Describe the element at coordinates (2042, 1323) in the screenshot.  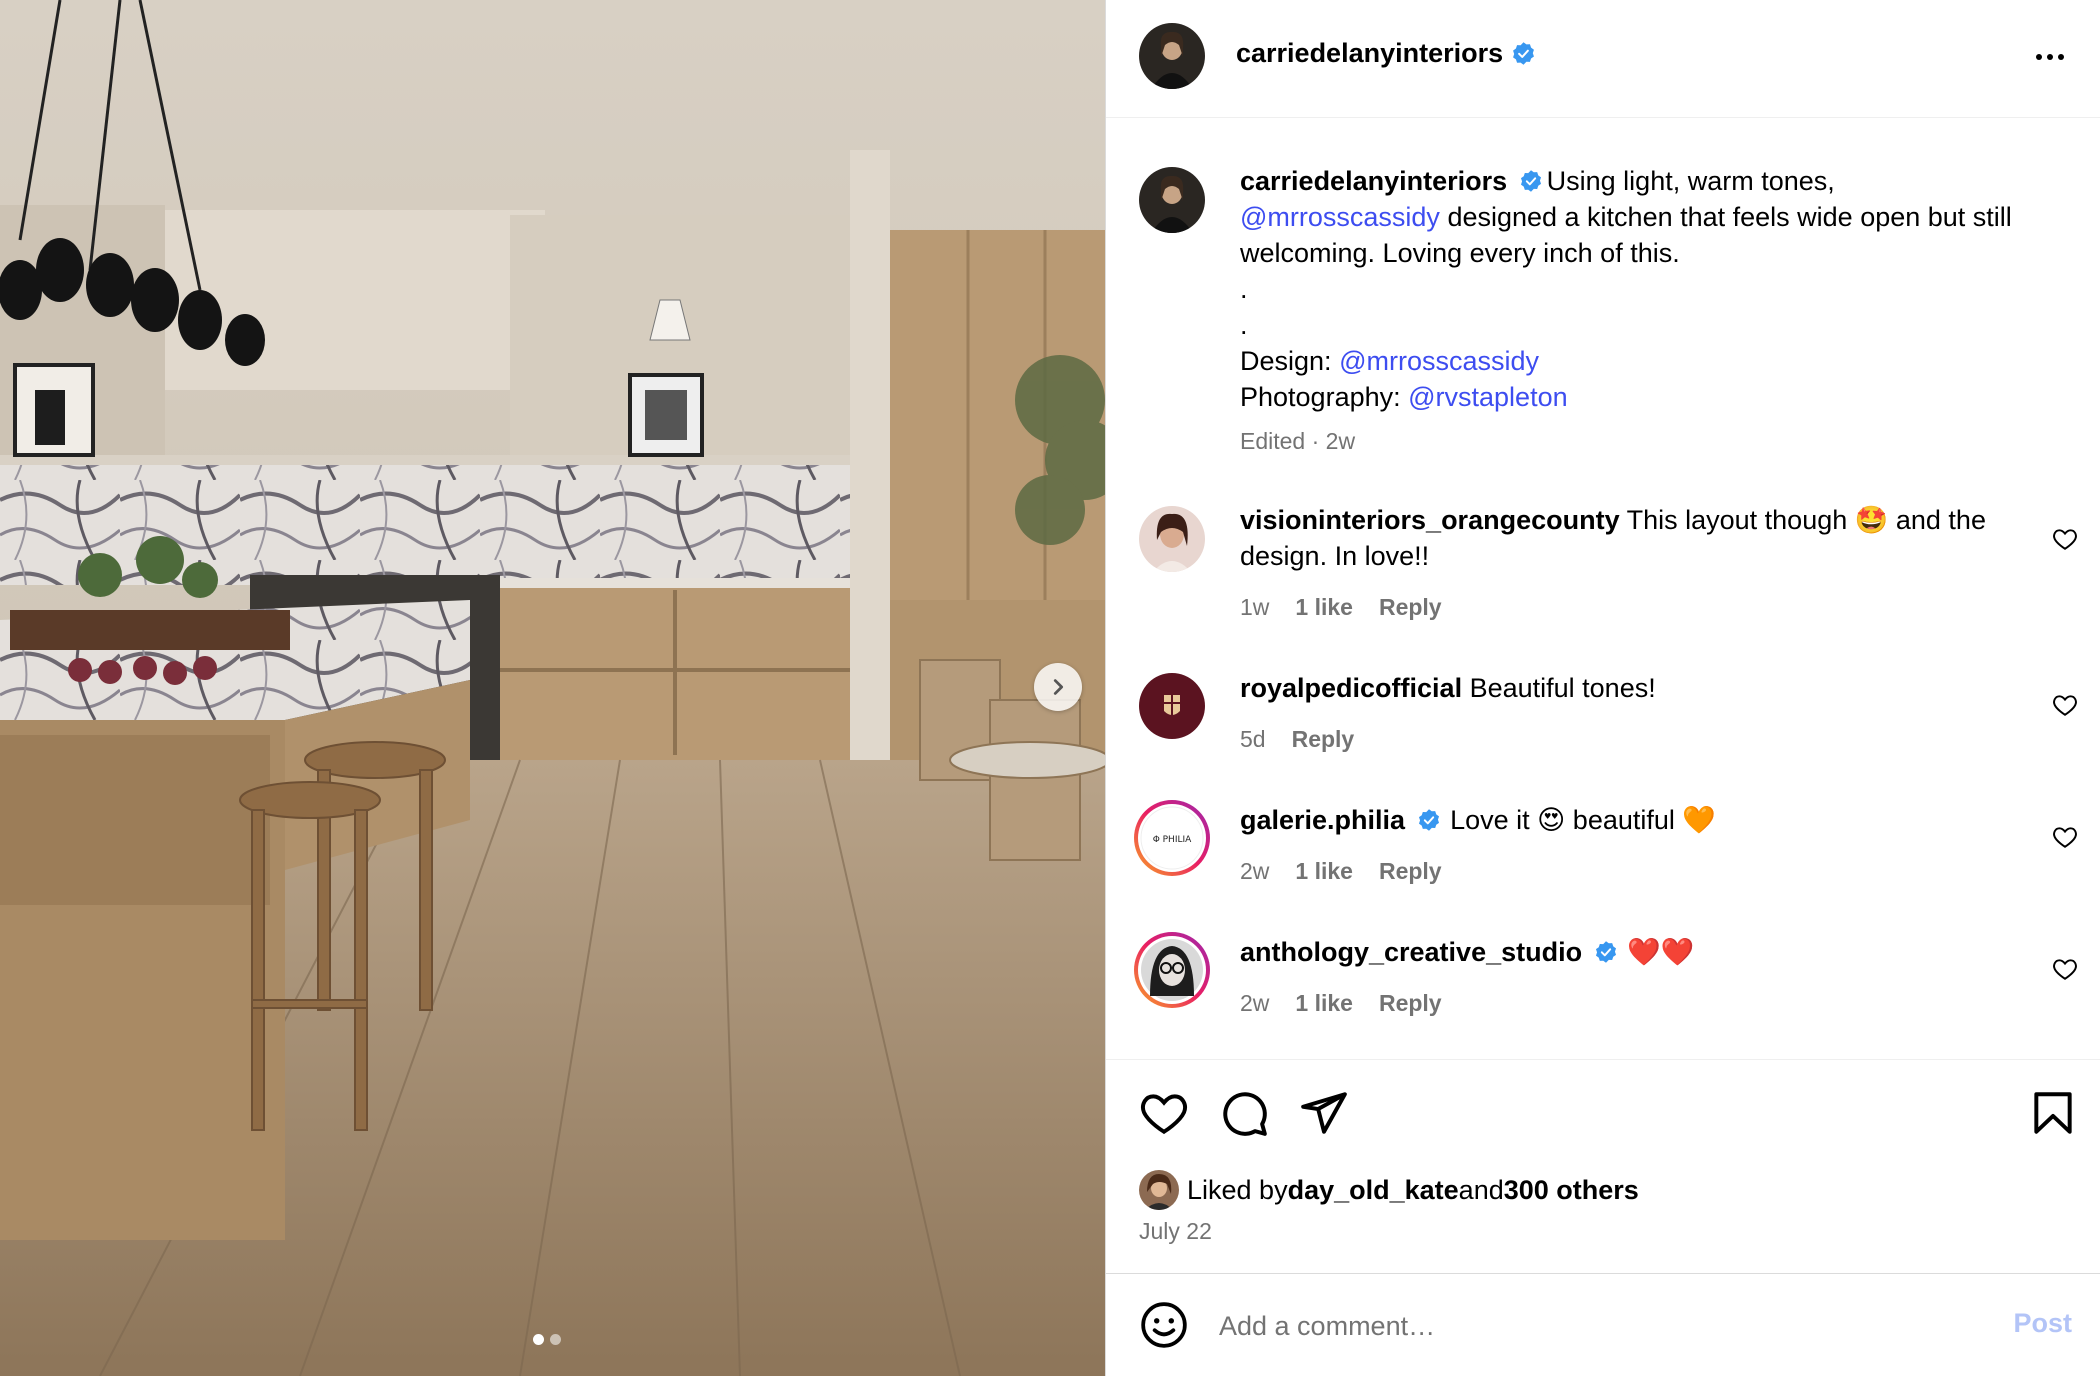
I see `post-button: Post` at that location.